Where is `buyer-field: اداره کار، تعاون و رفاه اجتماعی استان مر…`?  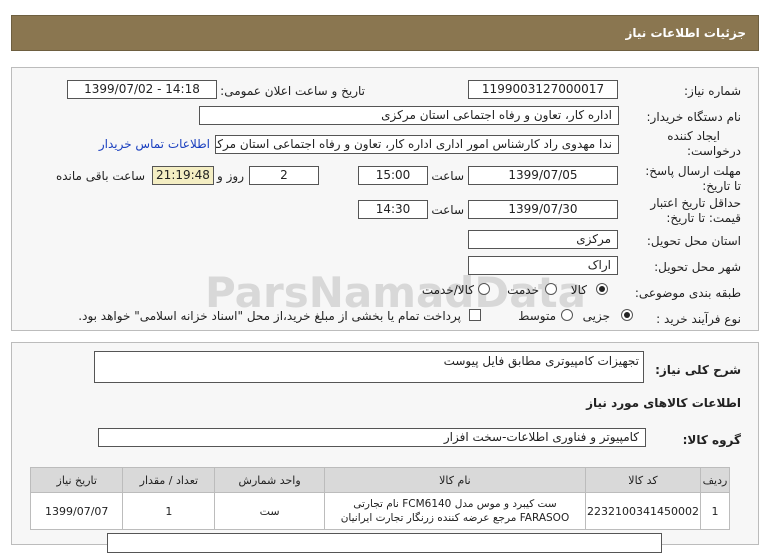 buyer-field: اداره کار، تعاون و رفاه اجتماعی استان مر… is located at coordinates (409, 115).